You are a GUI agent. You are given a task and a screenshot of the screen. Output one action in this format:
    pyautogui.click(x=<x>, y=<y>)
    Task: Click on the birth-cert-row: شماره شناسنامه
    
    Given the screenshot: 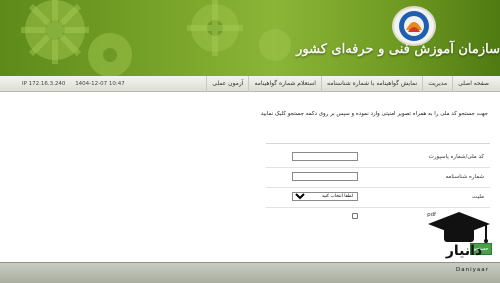 What is the action you would take?
    pyautogui.click(x=378, y=178)
    